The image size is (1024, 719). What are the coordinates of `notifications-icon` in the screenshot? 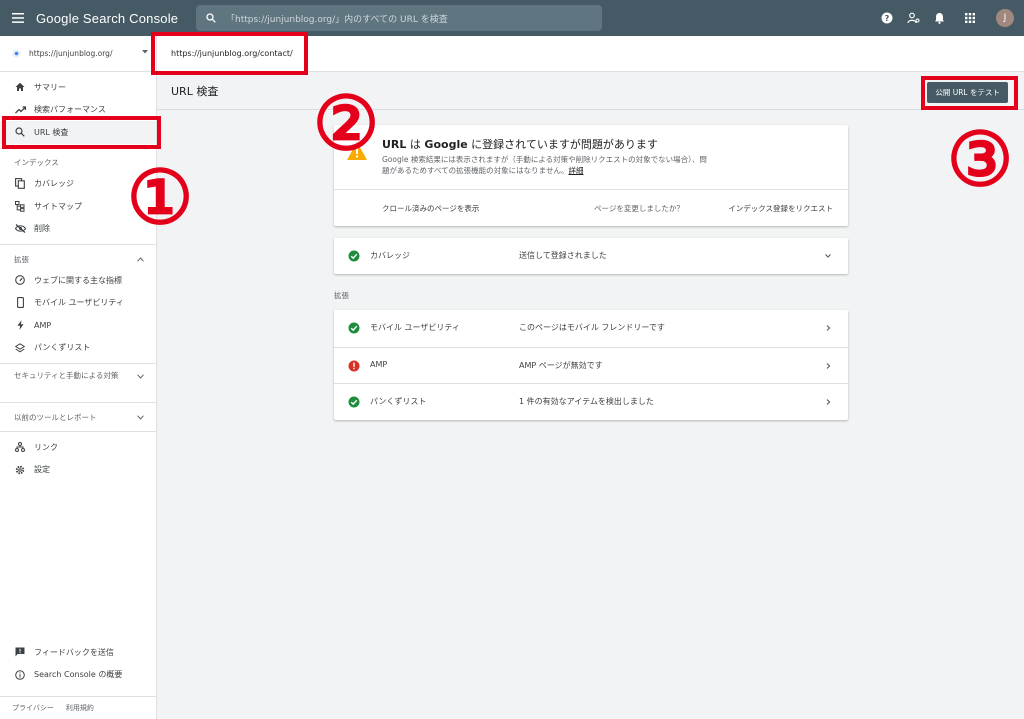 It's located at (939, 18).